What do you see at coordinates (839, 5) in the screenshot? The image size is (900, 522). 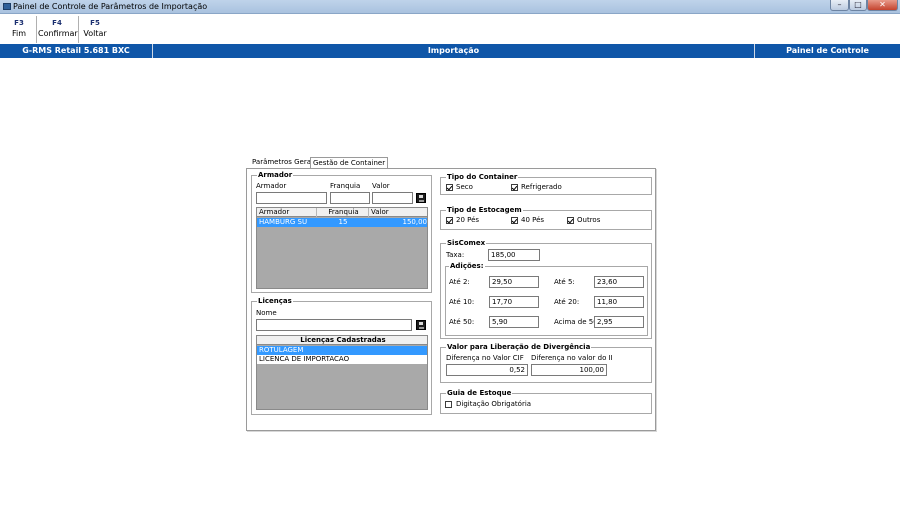 I see `minimize-button: –` at bounding box center [839, 5].